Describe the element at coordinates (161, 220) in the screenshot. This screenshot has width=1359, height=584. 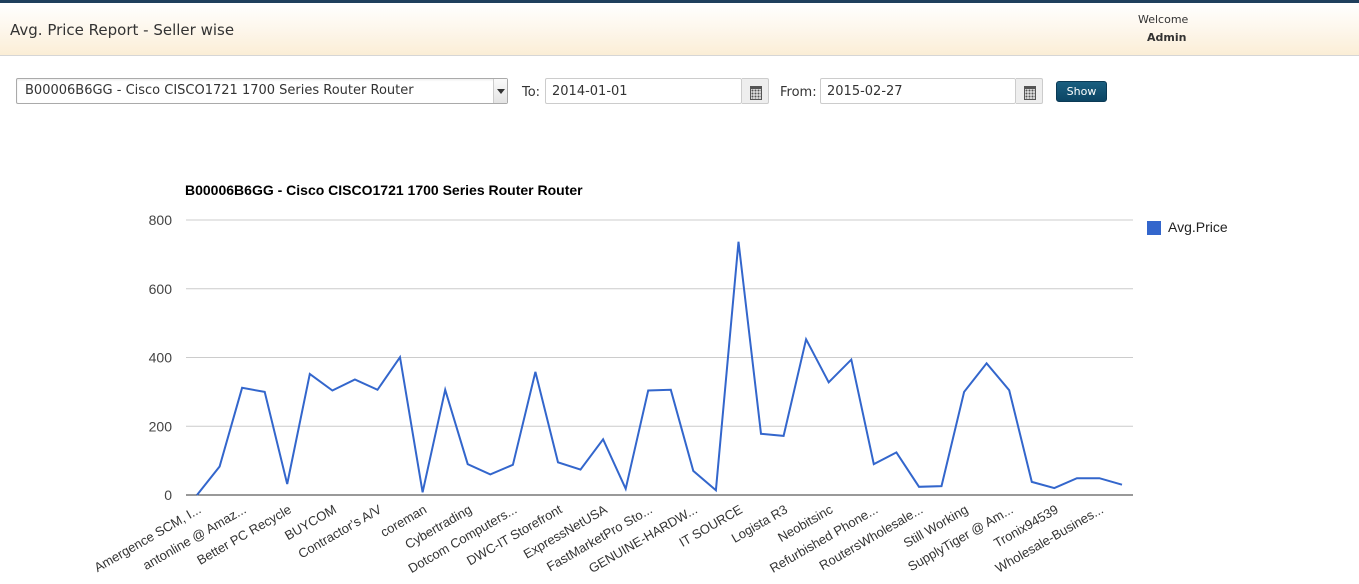
I see `y-tick-label: 800` at that location.